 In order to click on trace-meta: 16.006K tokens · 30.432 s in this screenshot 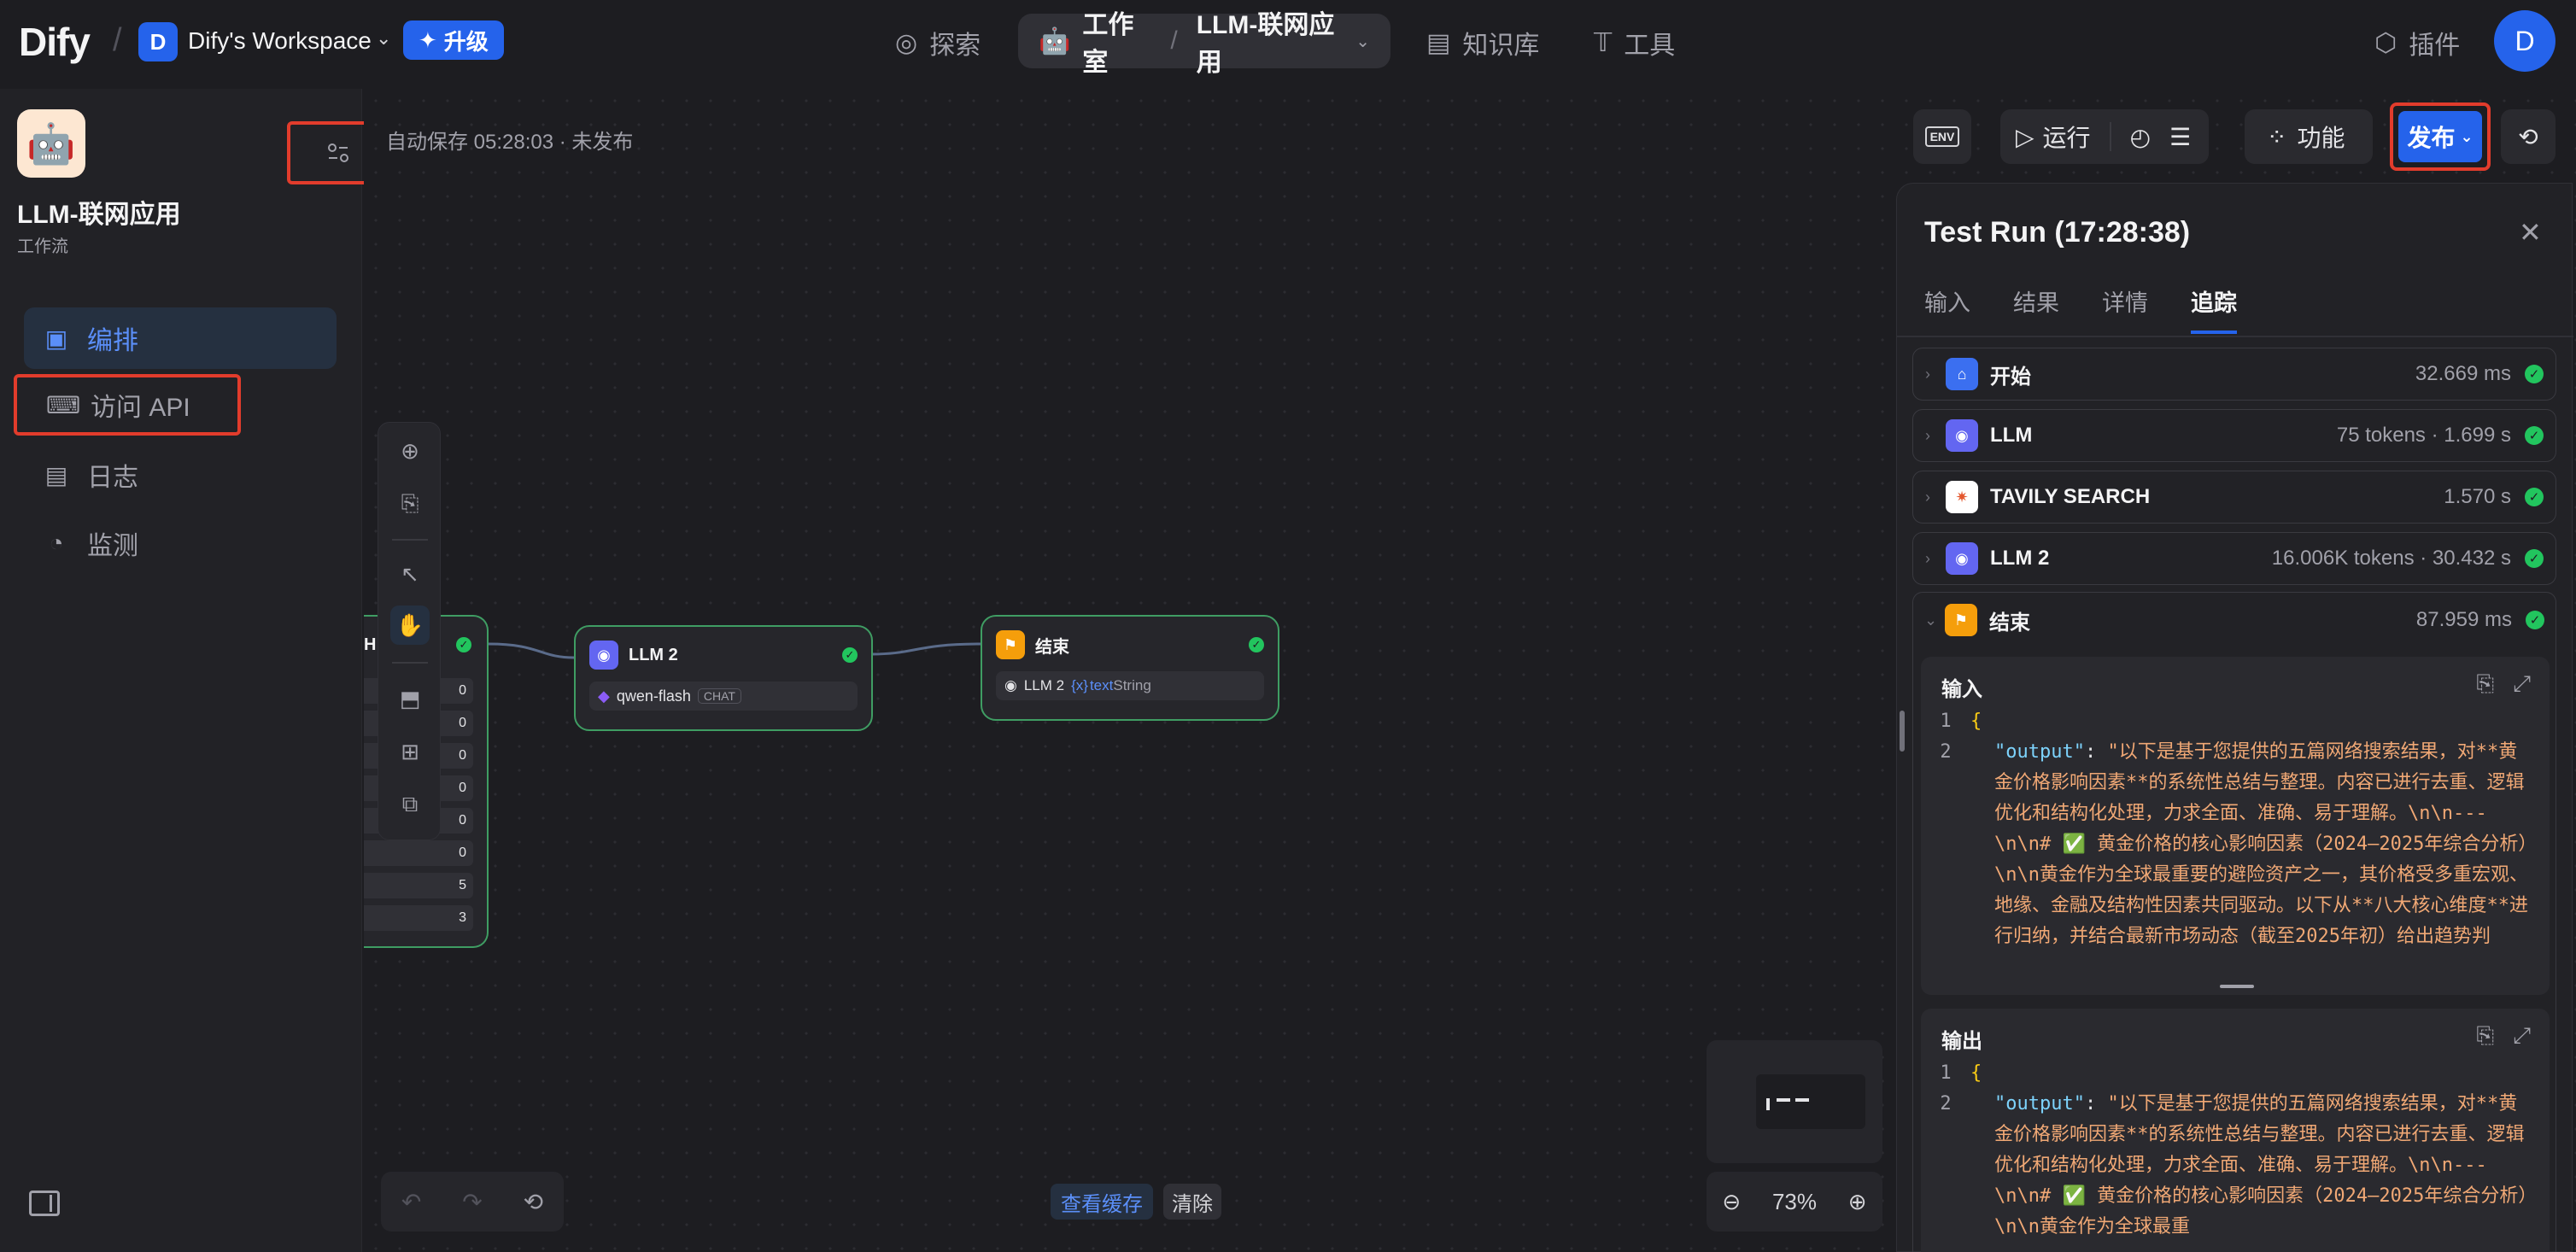, I will do `click(2391, 558)`.